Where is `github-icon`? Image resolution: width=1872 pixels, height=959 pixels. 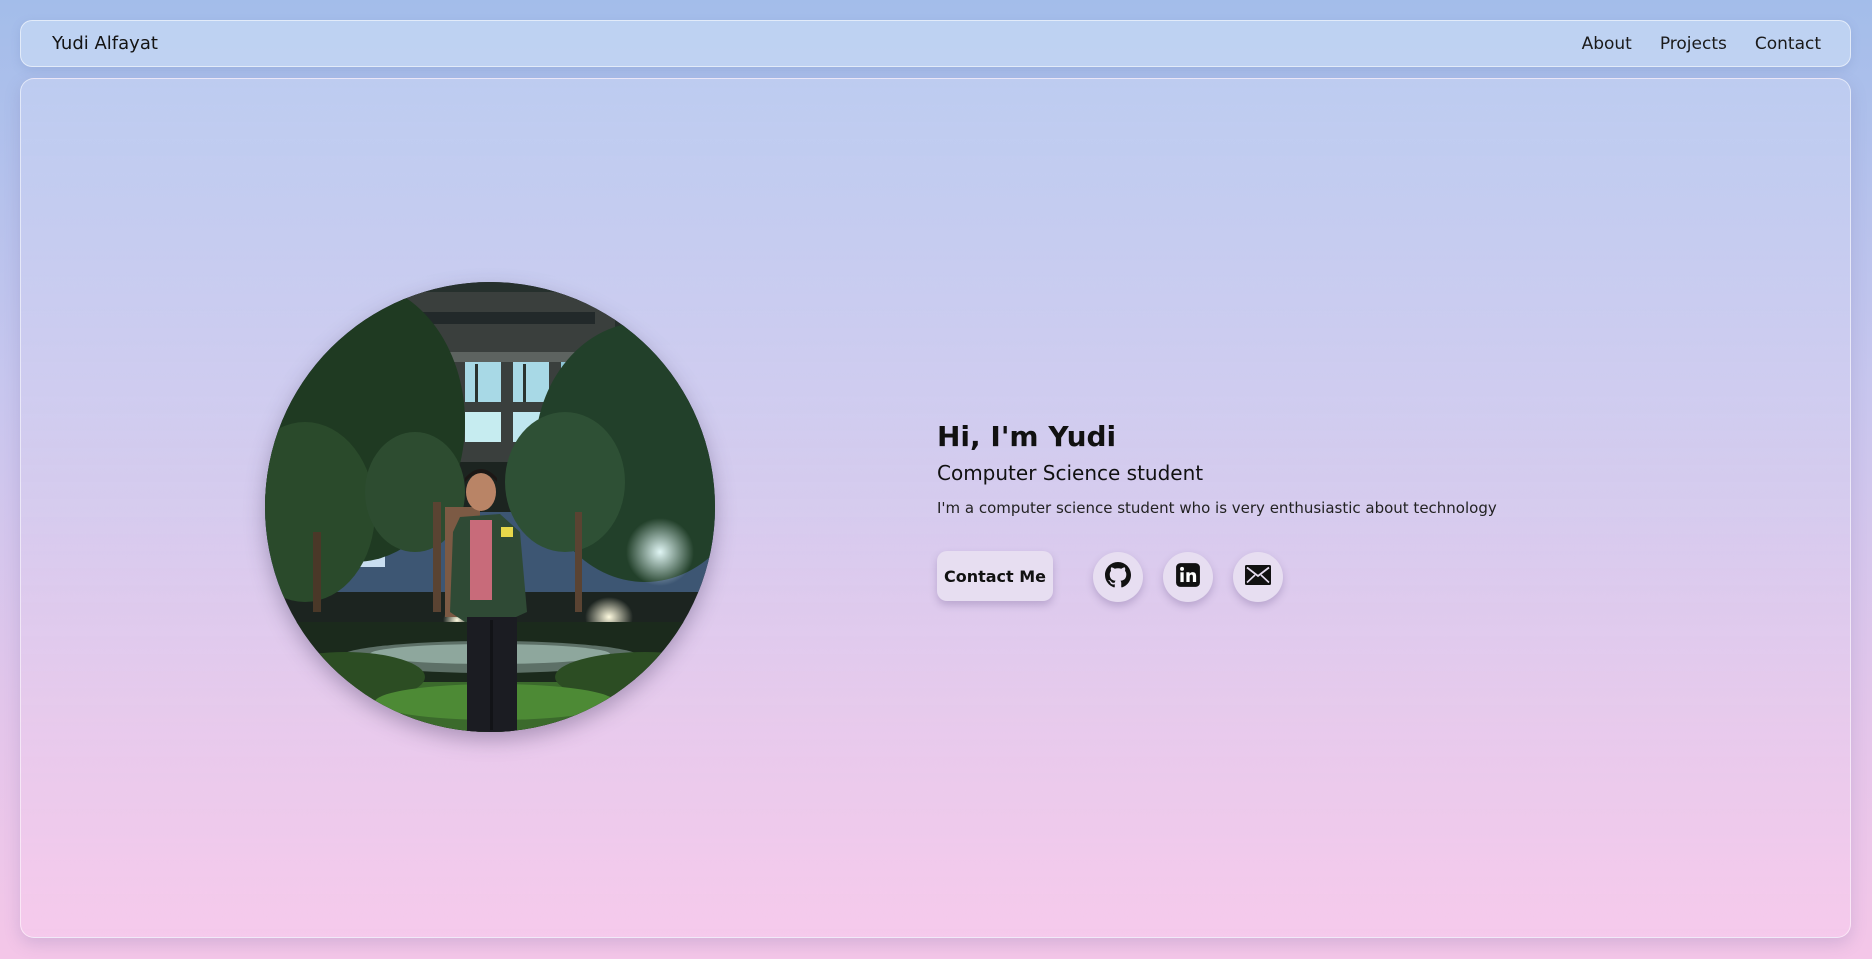
github-icon is located at coordinates (1118, 577).